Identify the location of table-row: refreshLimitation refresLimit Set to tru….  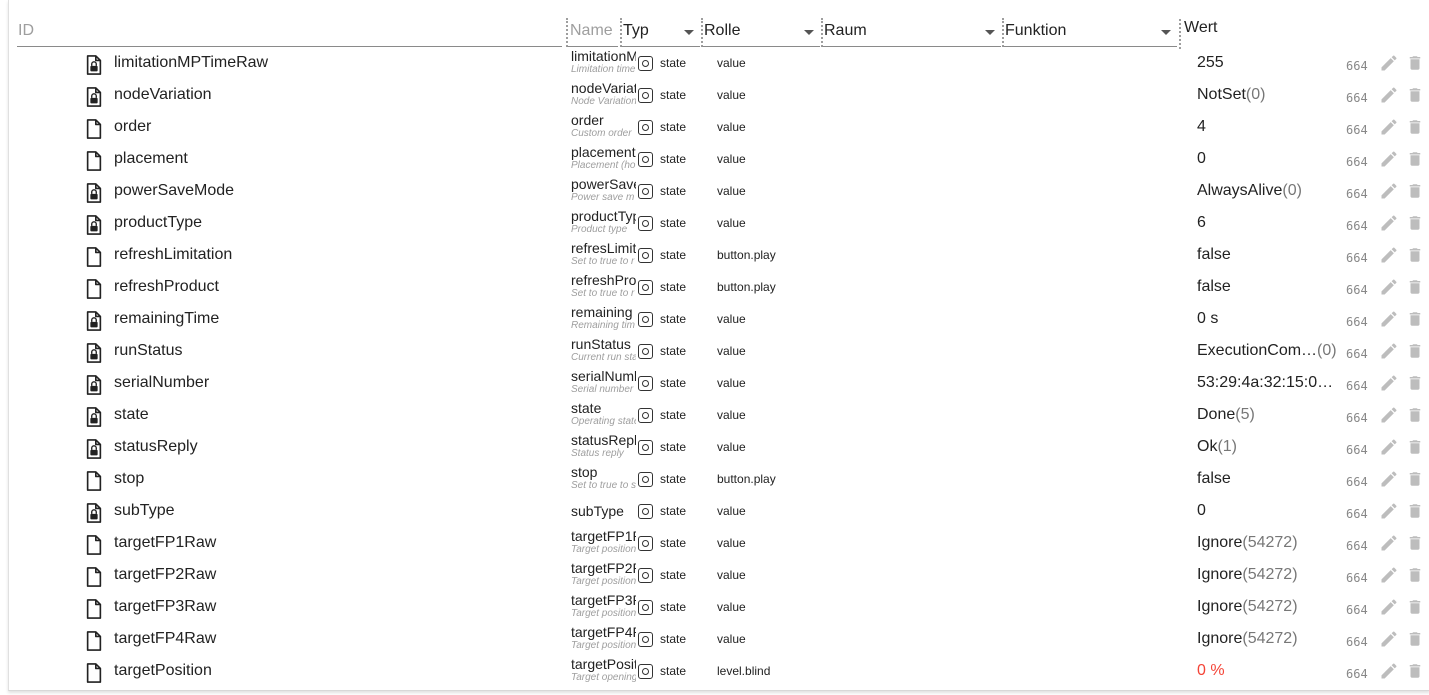
(719, 255).